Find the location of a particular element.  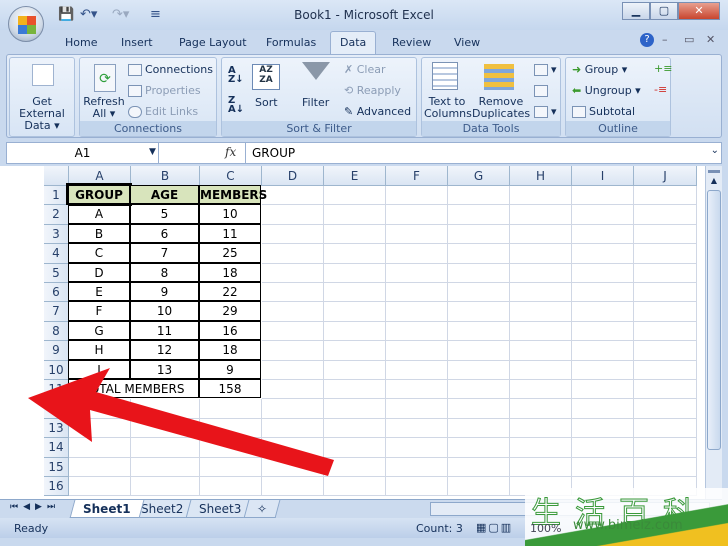

sheet-tab-label: Sheet1 is located at coordinates (107, 509).